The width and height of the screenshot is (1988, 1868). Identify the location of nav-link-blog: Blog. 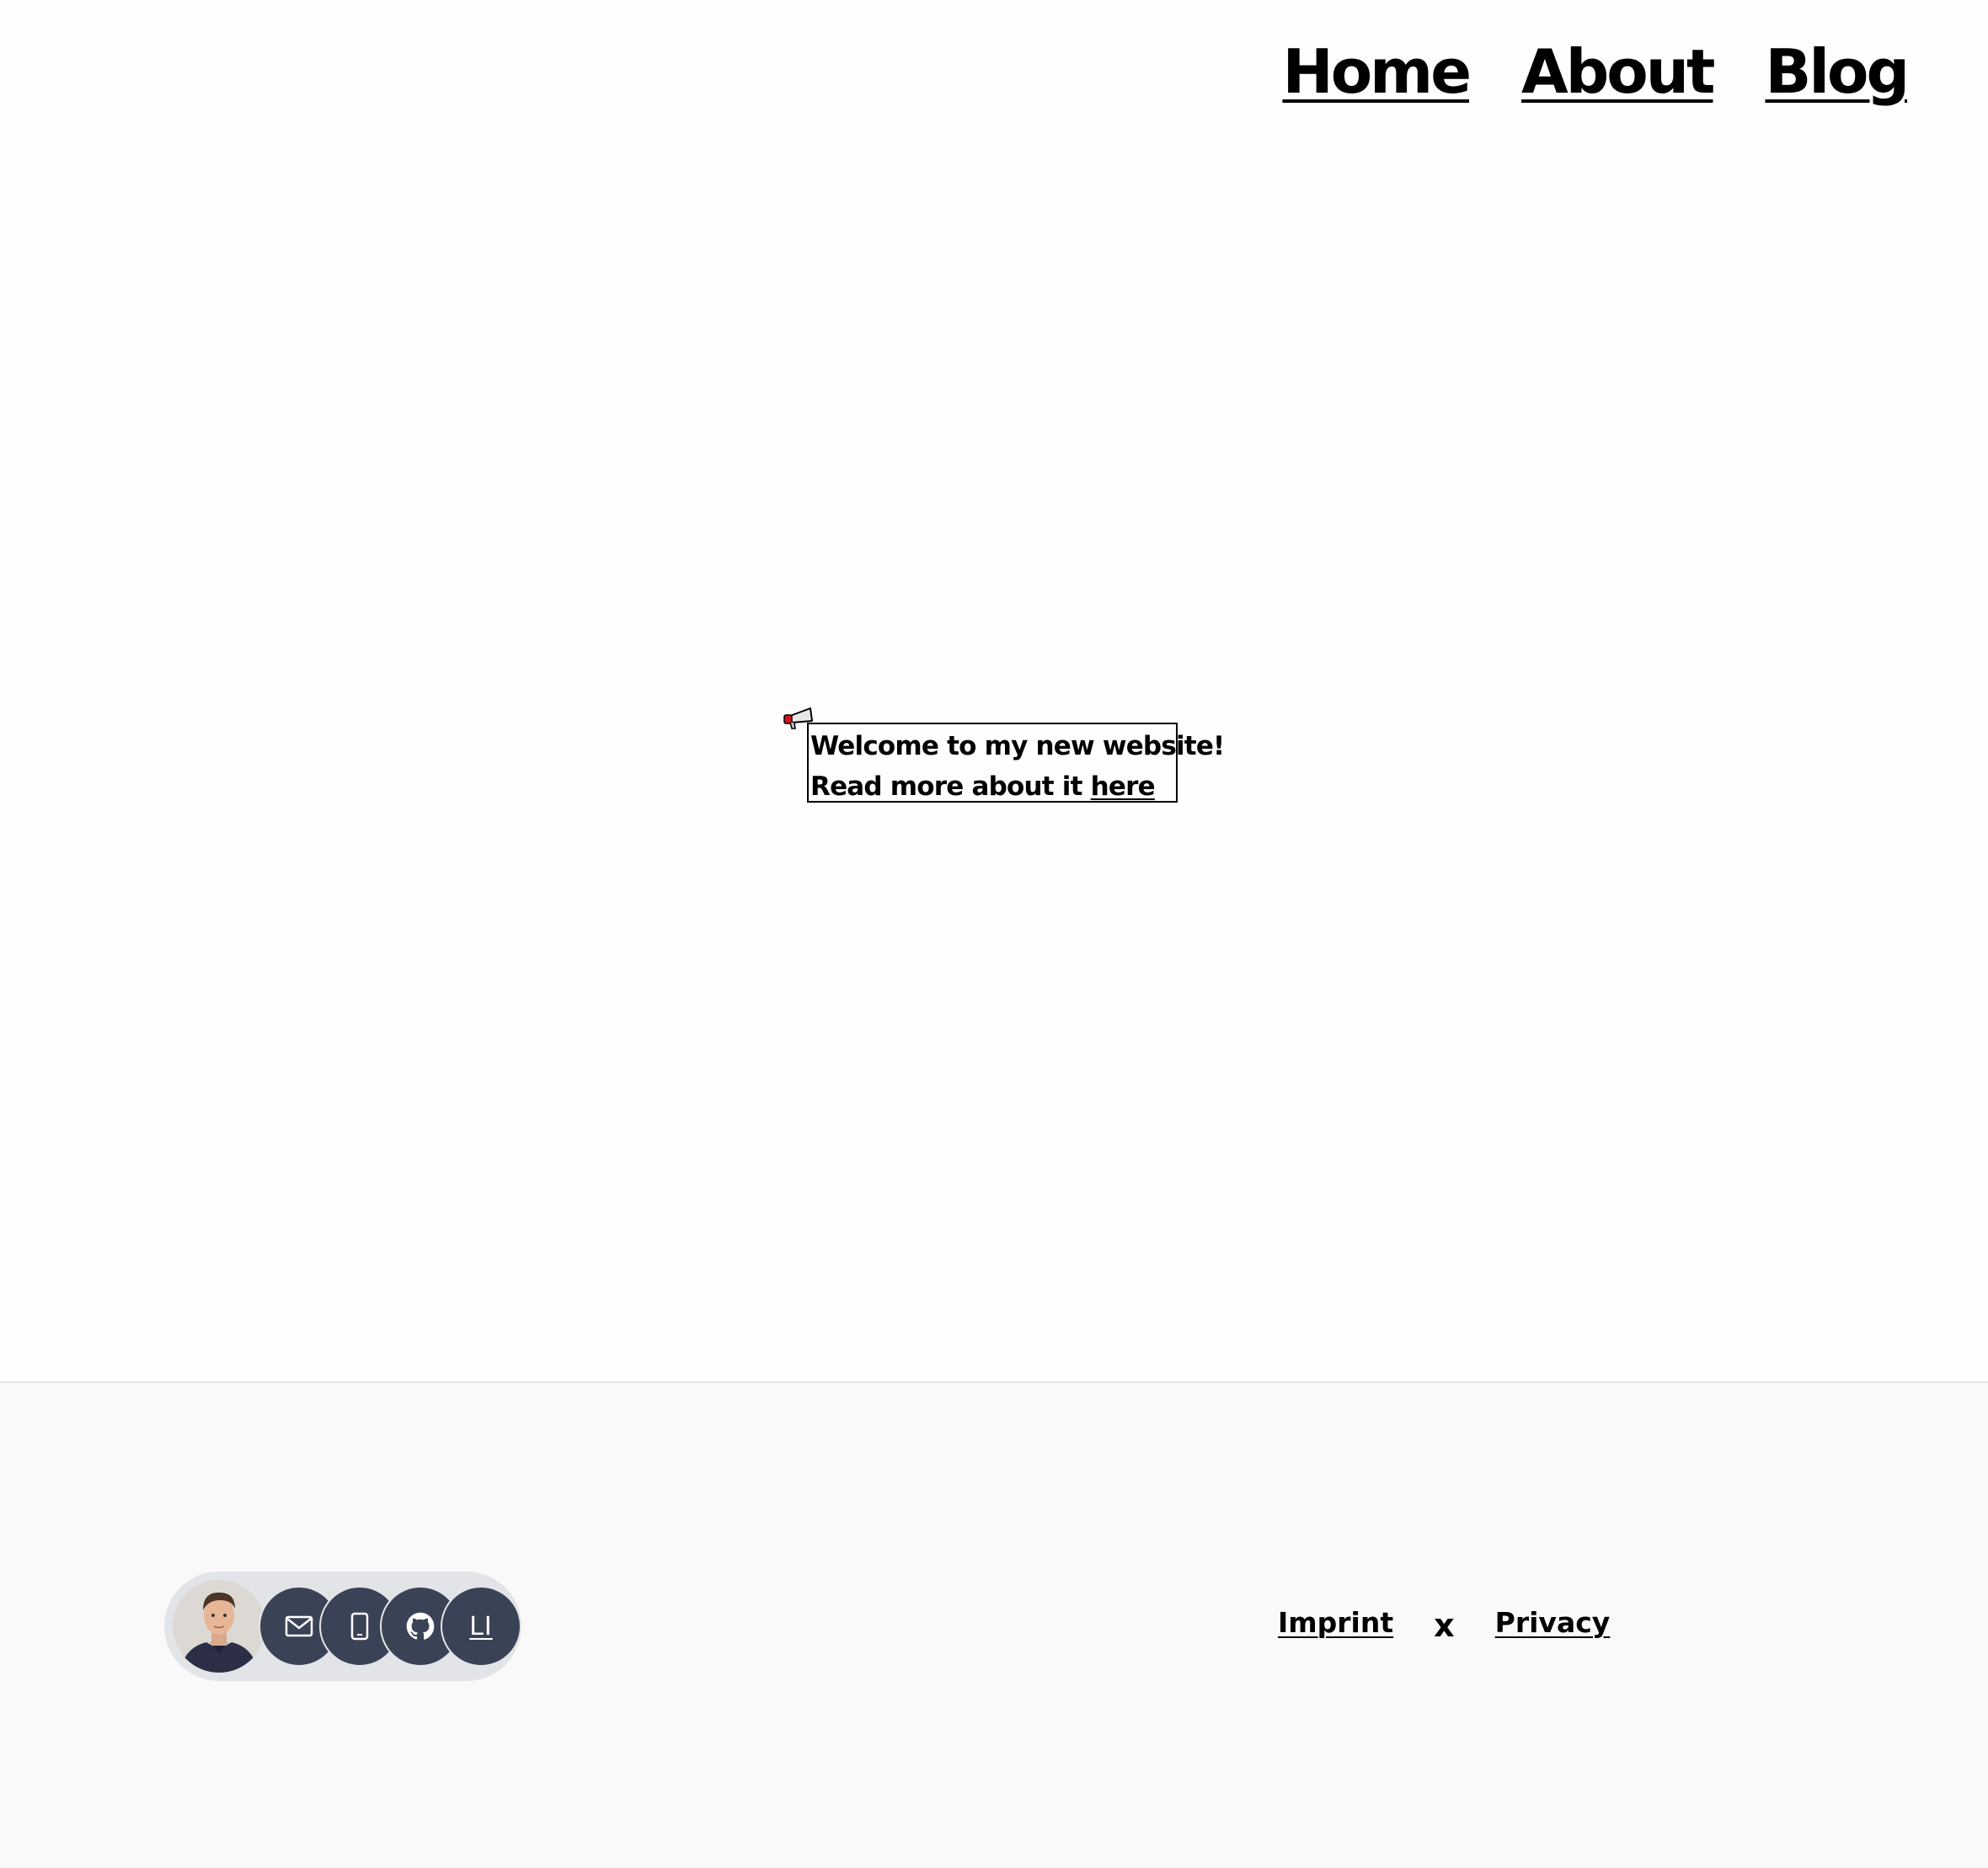
(1838, 71).